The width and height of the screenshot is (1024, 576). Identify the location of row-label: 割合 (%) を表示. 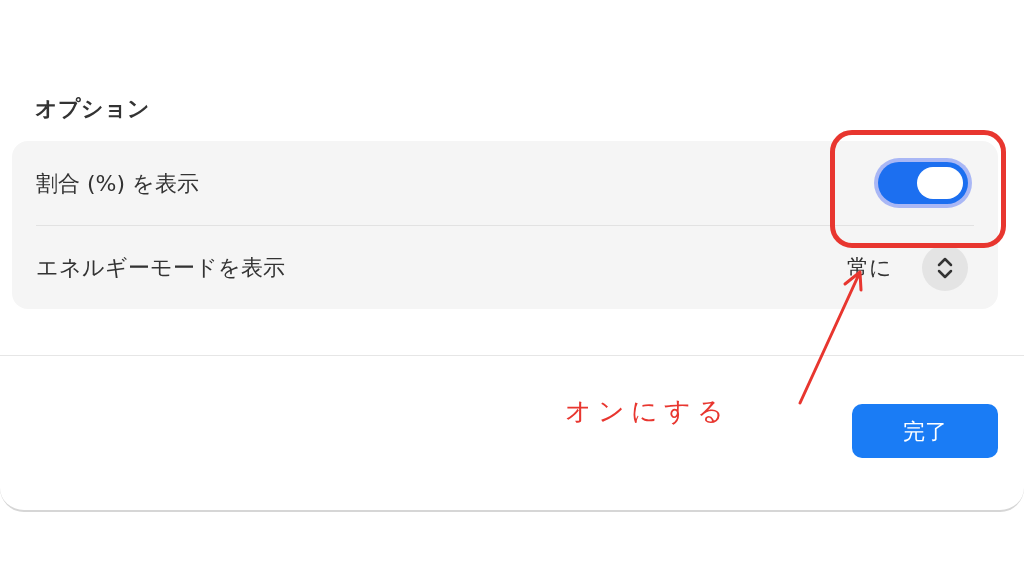
(118, 183).